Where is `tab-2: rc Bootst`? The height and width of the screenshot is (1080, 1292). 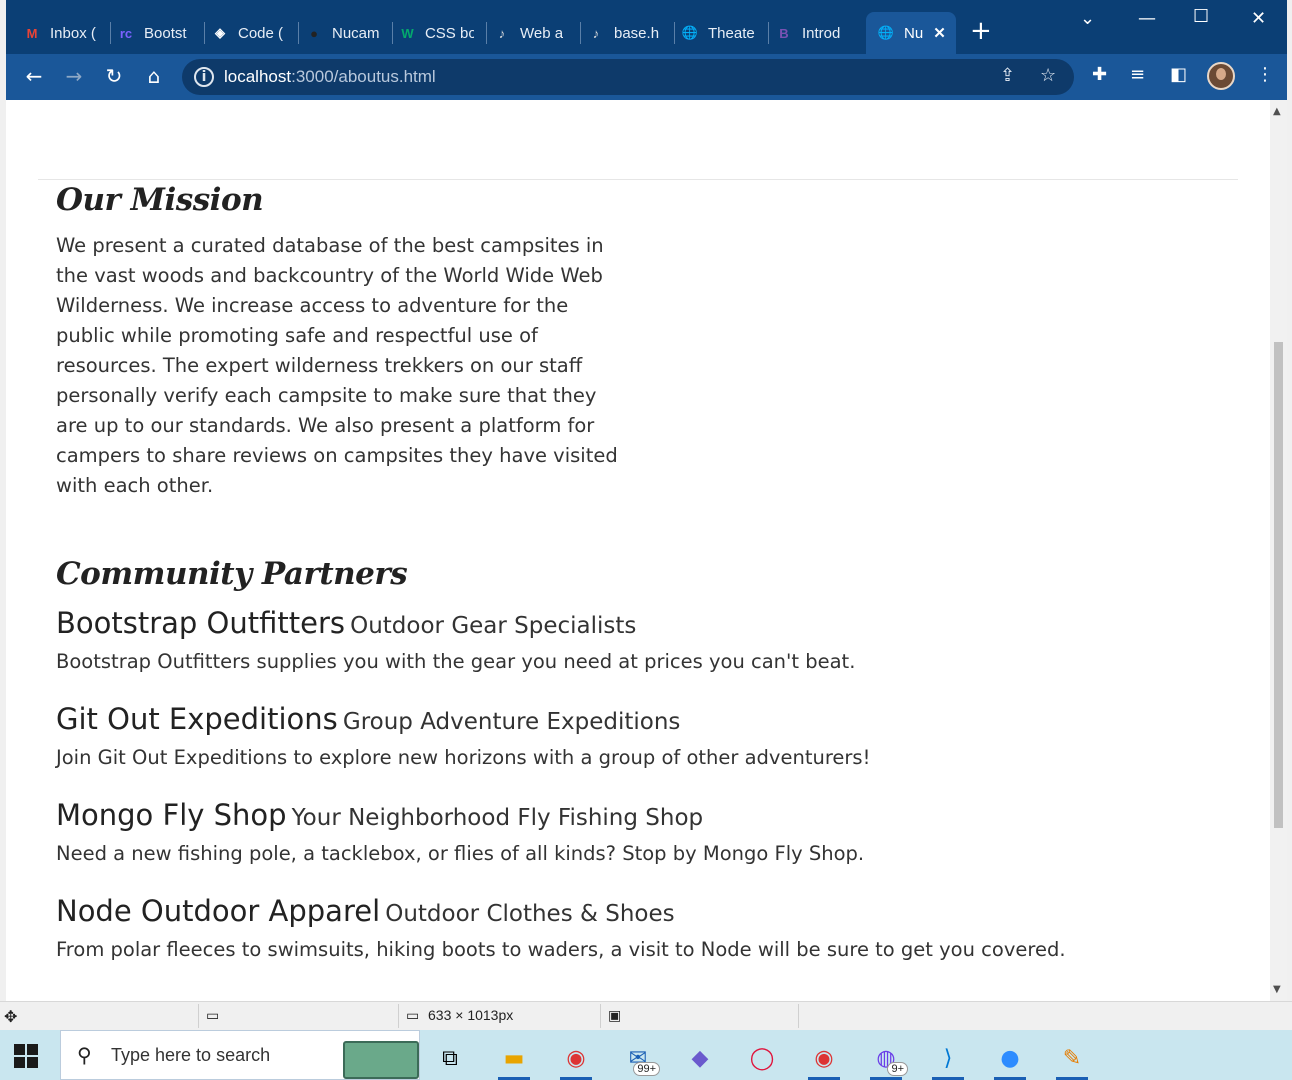 tab-2: rc Bootst is located at coordinates (154, 33).